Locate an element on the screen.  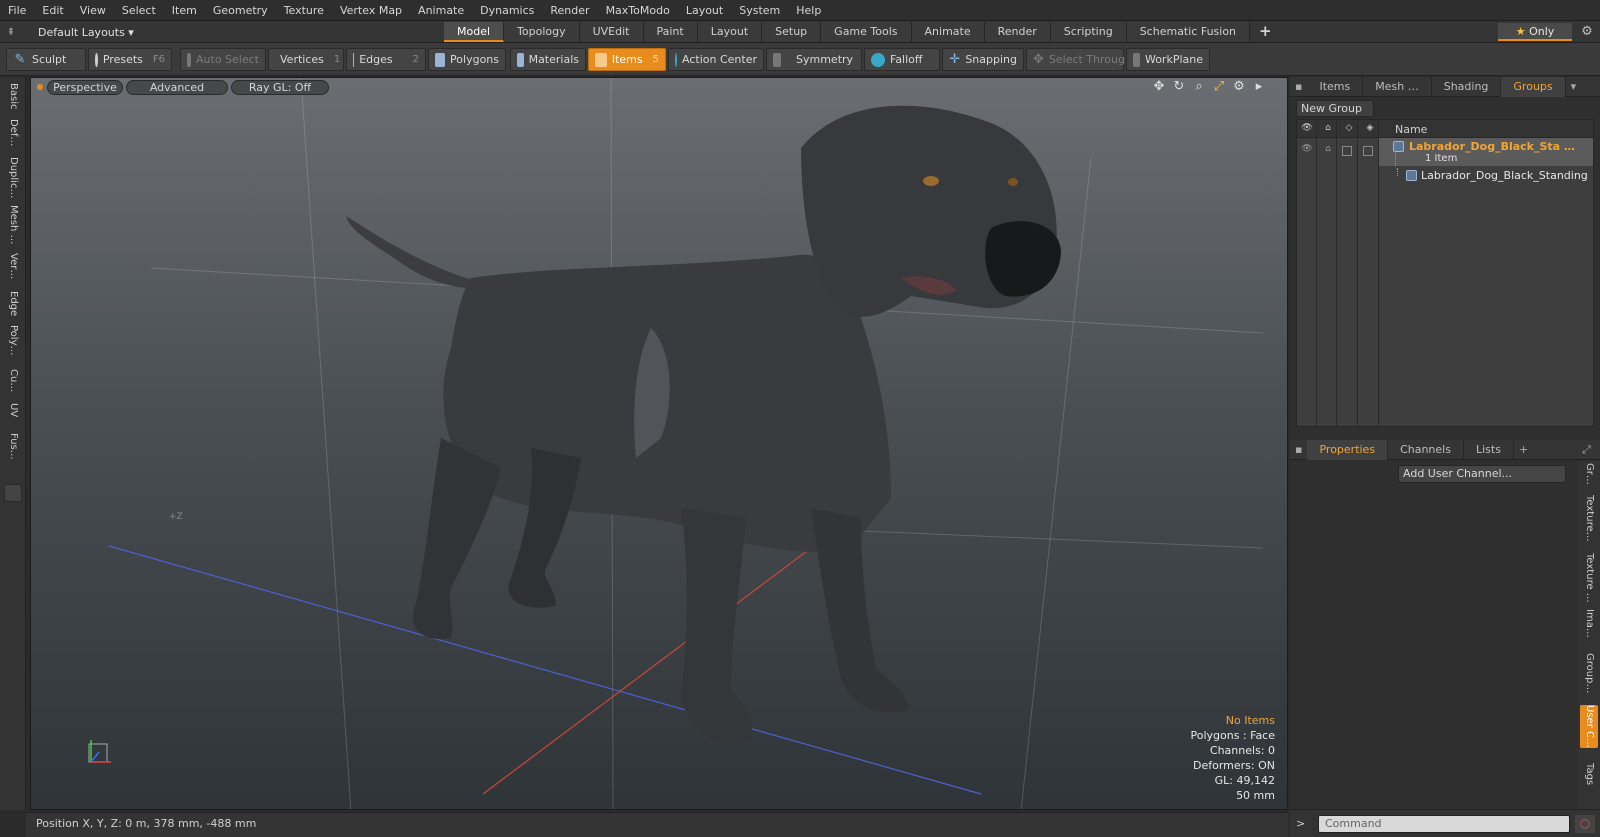
tab-channels: Channels is located at coordinates (1426, 449).